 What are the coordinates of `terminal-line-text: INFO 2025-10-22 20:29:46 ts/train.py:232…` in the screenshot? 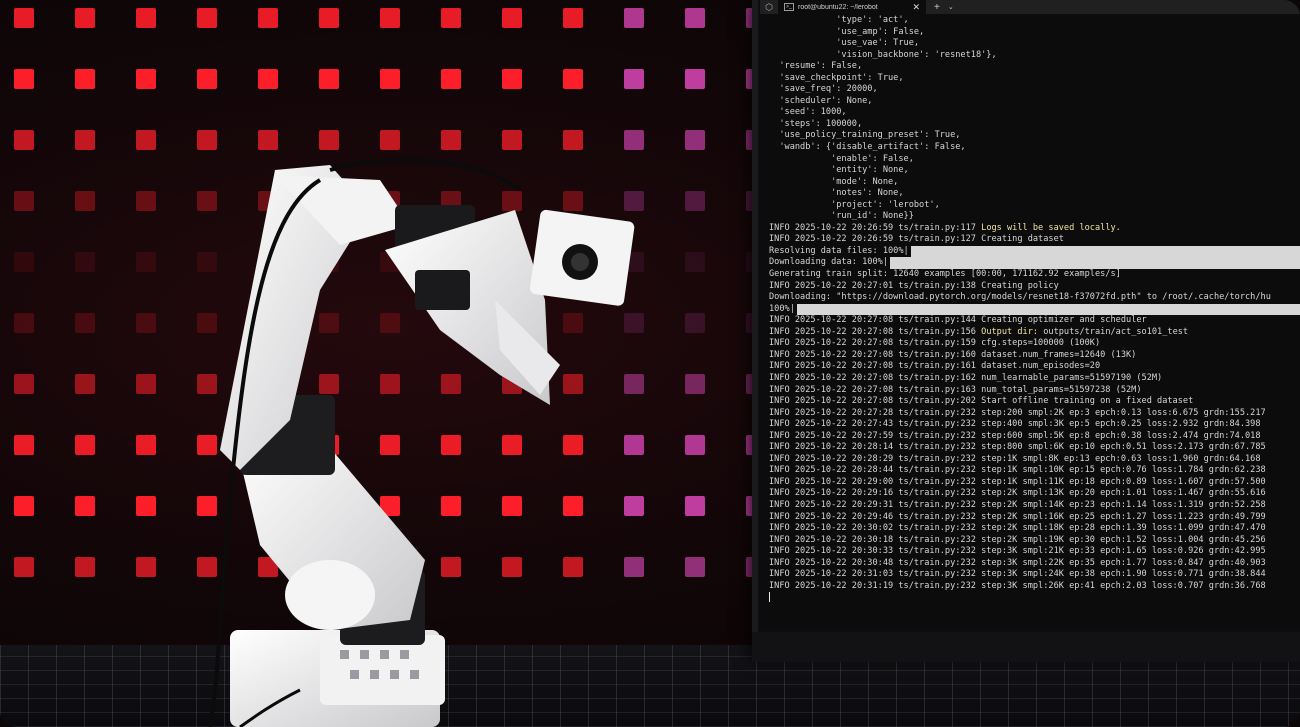 It's located at (1017, 516).